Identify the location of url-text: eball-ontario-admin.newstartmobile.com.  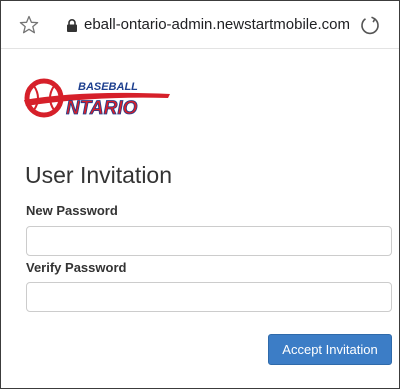
(217, 24).